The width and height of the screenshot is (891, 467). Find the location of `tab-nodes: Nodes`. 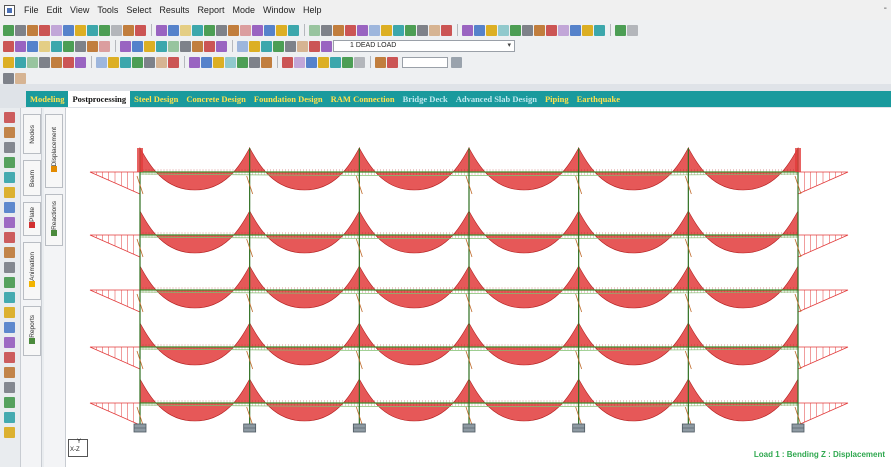

tab-nodes: Nodes is located at coordinates (32, 134).